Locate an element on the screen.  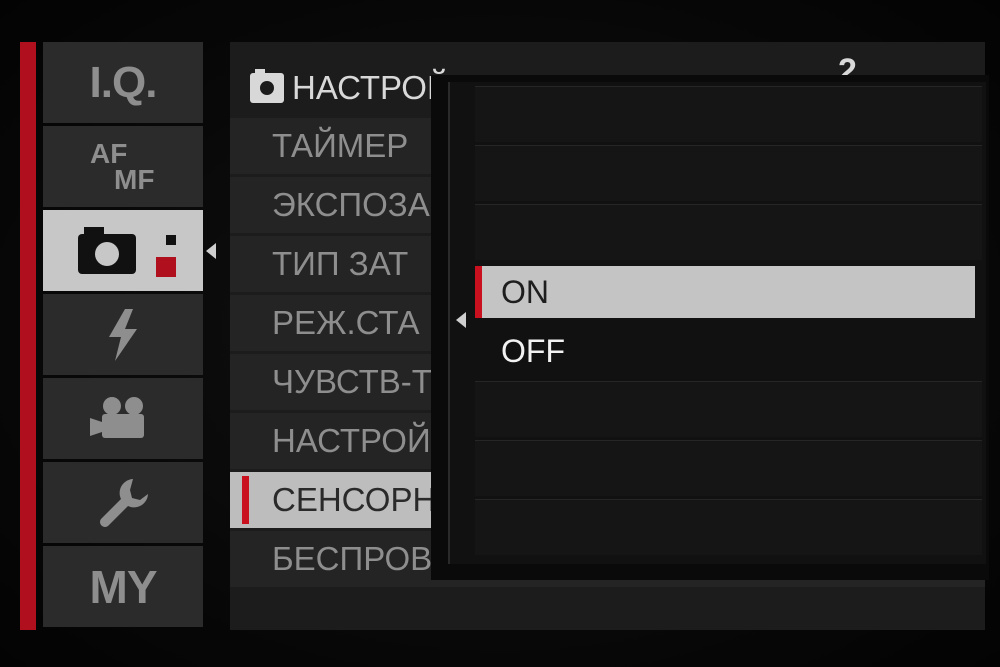
option-off: OFF is located at coordinates (725, 351).